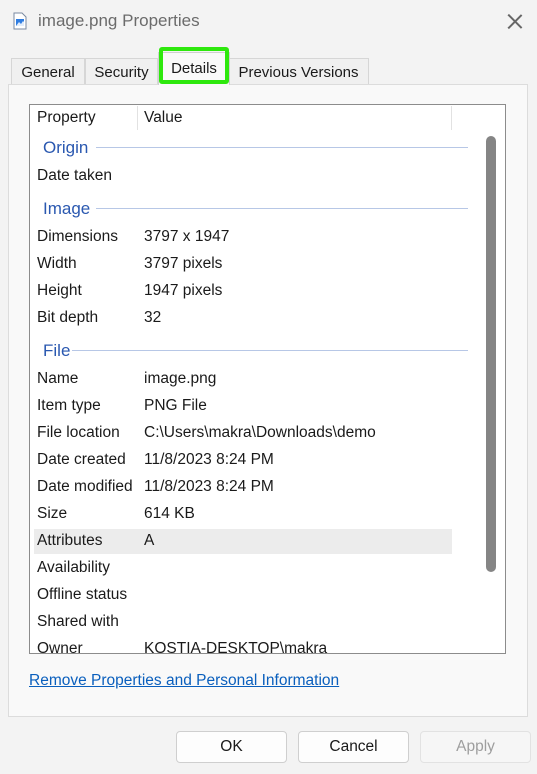  I want to click on property-name: Dimensions, so click(77, 236).